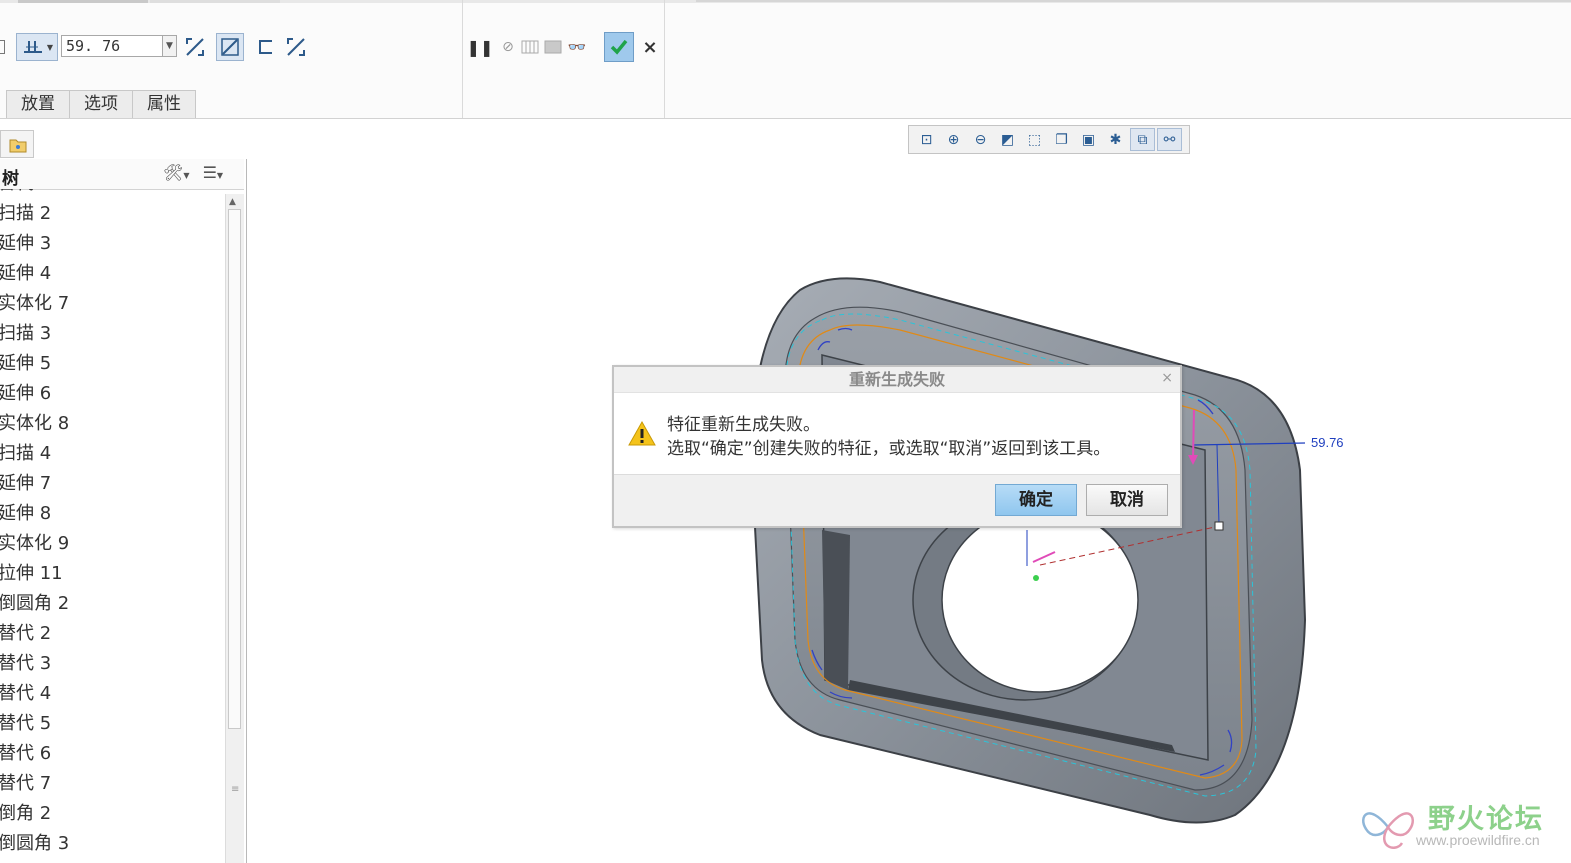 The height and width of the screenshot is (863, 1571). I want to click on zoom-in-button: ⊕, so click(953, 139).